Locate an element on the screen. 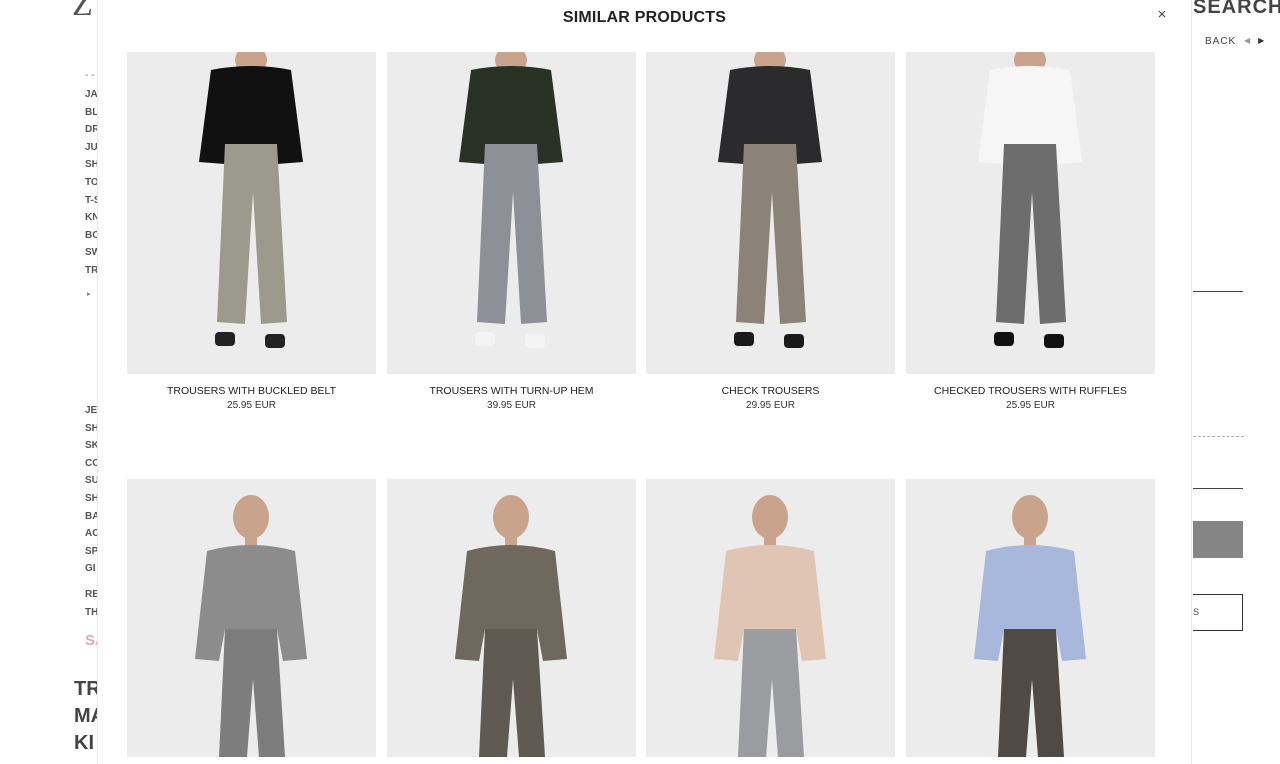  product-price: 39.95 EUR is located at coordinates (511, 405).